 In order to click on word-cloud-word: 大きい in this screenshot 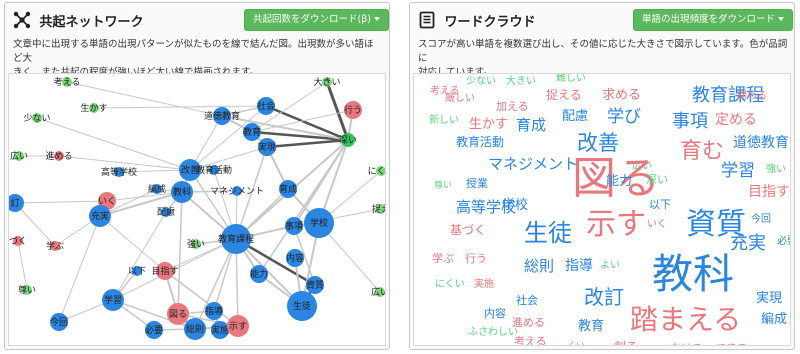, I will do `click(521, 80)`.